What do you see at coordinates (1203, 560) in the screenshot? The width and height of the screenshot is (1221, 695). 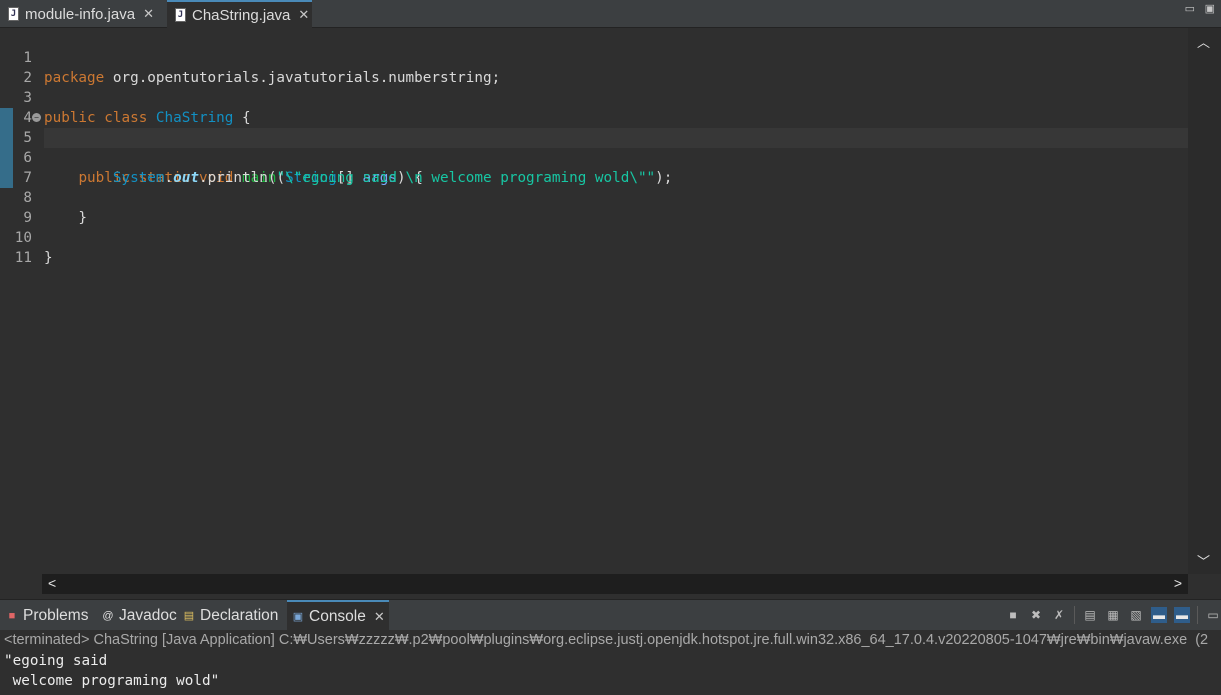 I see `chevron-down-icon: ﹀` at bounding box center [1203, 560].